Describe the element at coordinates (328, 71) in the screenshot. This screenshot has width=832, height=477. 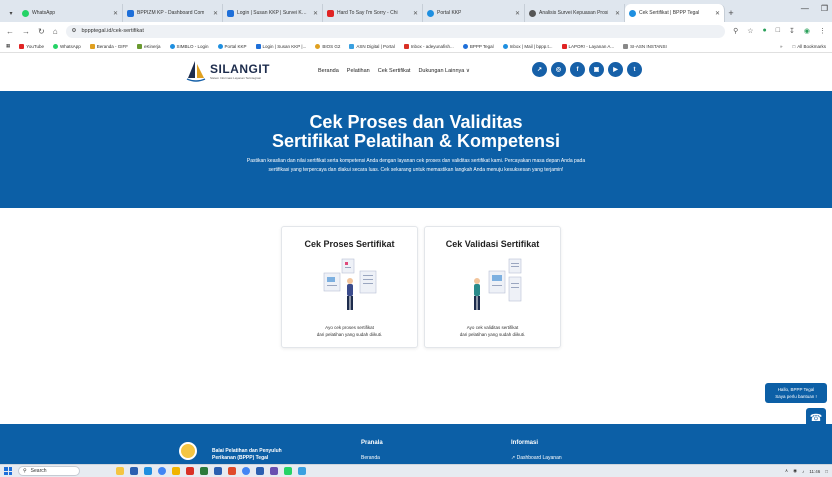
I see `nav-beranda: Beranda` at that location.